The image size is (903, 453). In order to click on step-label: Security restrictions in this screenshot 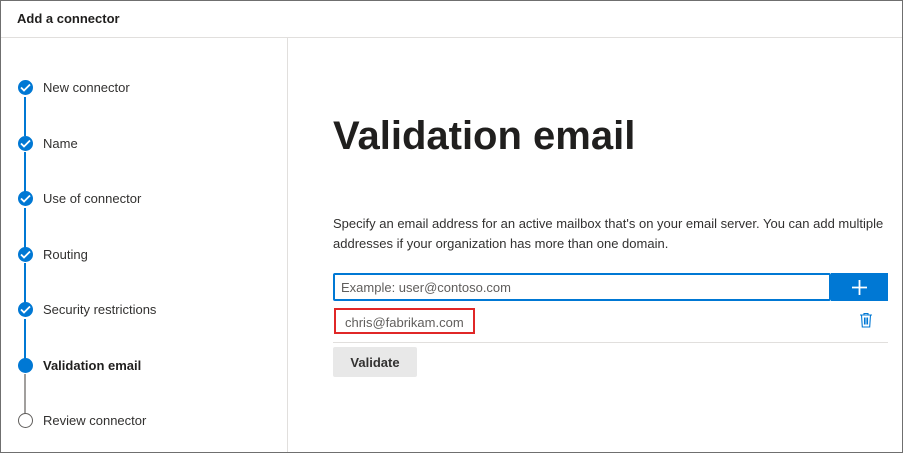, I will do `click(100, 309)`.